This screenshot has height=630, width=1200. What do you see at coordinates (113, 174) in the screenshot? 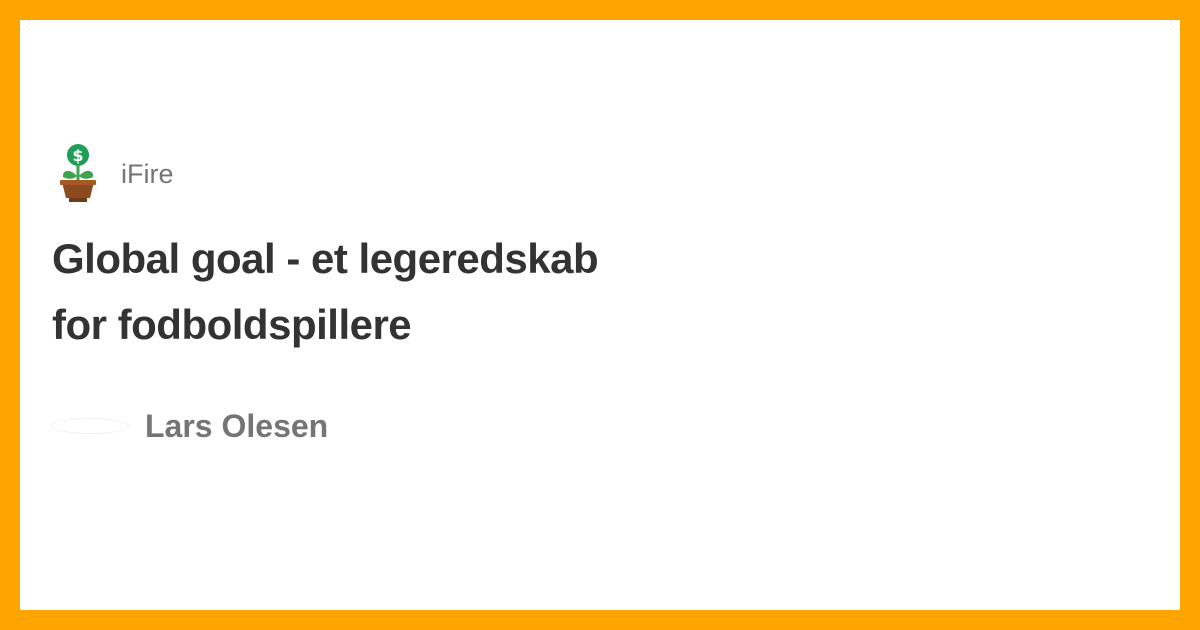
I see `publication-header: $ iFire` at bounding box center [113, 174].